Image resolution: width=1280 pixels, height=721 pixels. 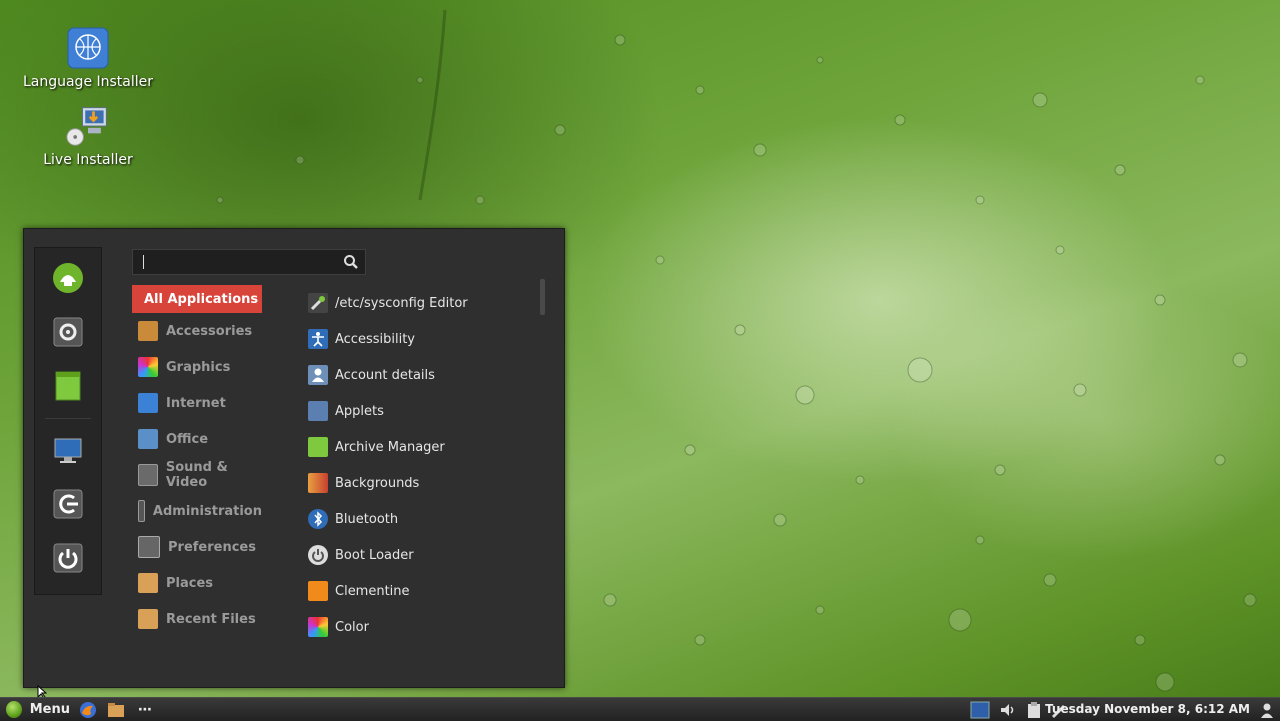 I want to click on administration-icon, so click(x=141, y=511).